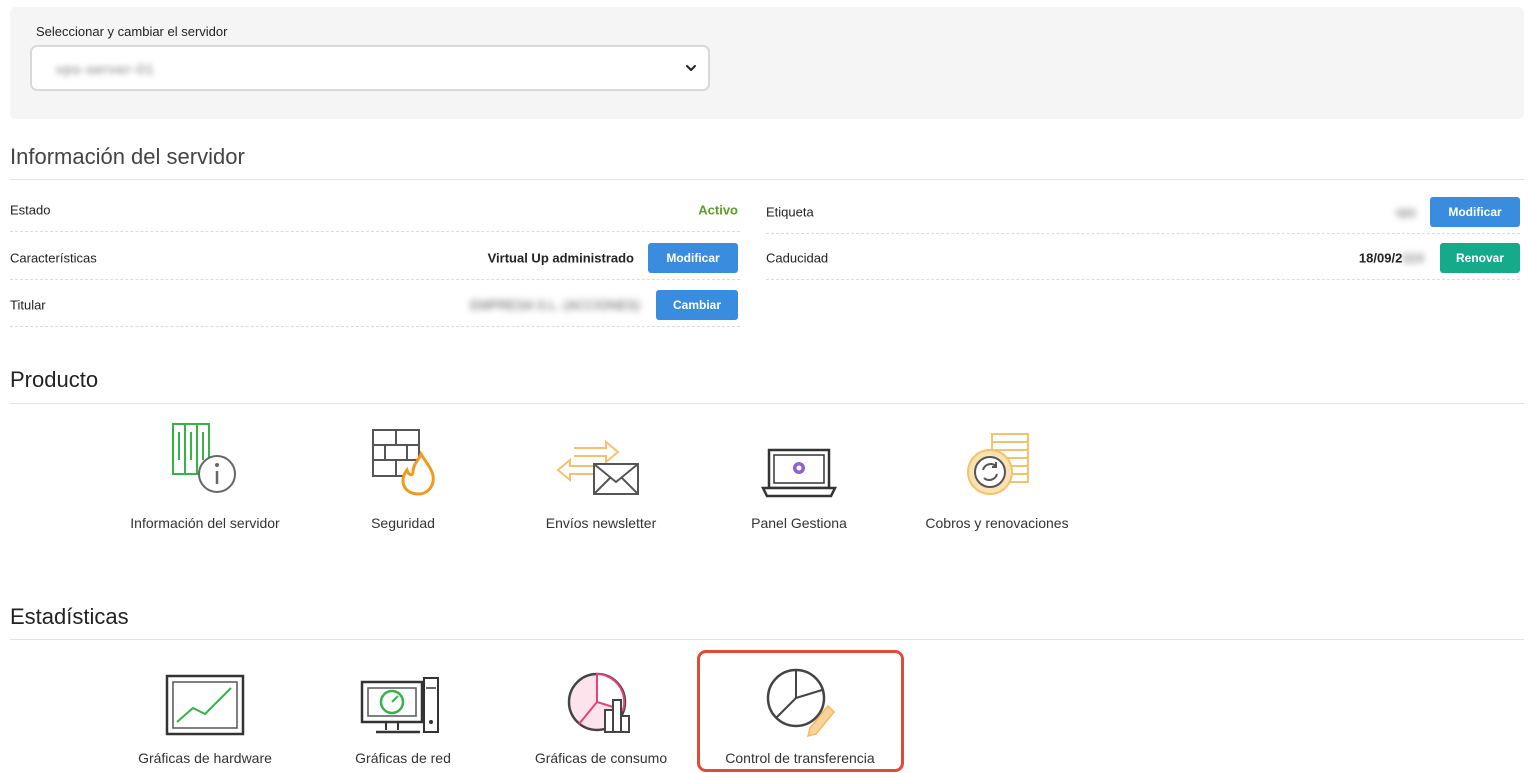  I want to click on tile-newsletter-label: Envíos newsletter, so click(601, 523).